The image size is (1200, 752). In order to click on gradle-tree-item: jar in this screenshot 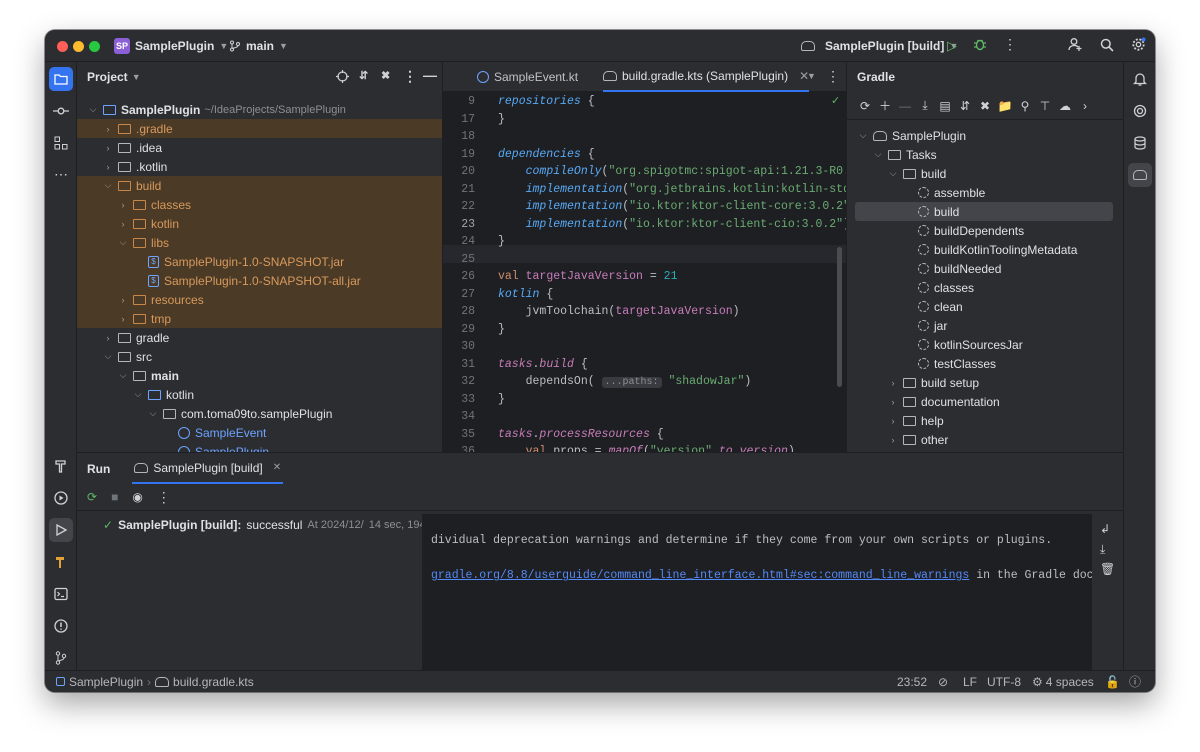, I will do `click(985, 325)`.